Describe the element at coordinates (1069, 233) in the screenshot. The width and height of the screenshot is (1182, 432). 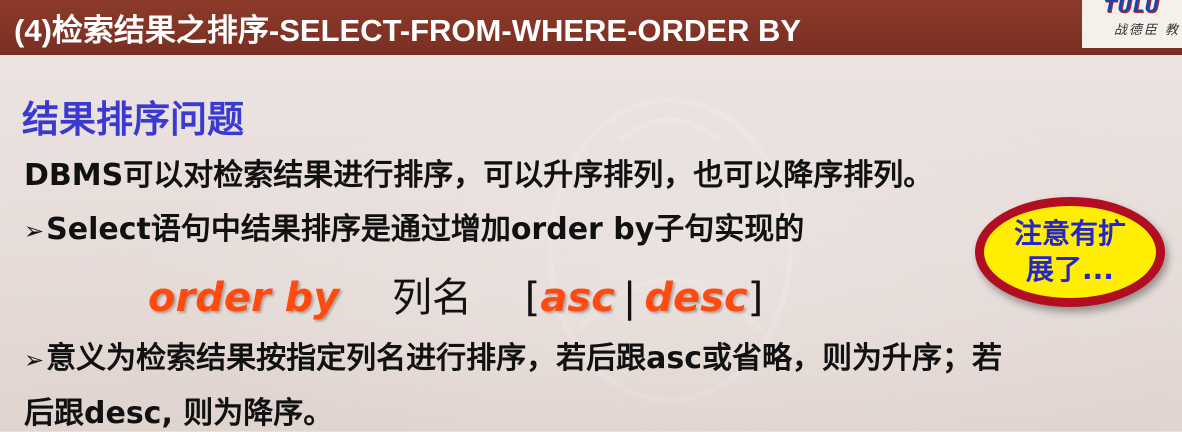
I see `callout-line-1: 注意有扩` at that location.